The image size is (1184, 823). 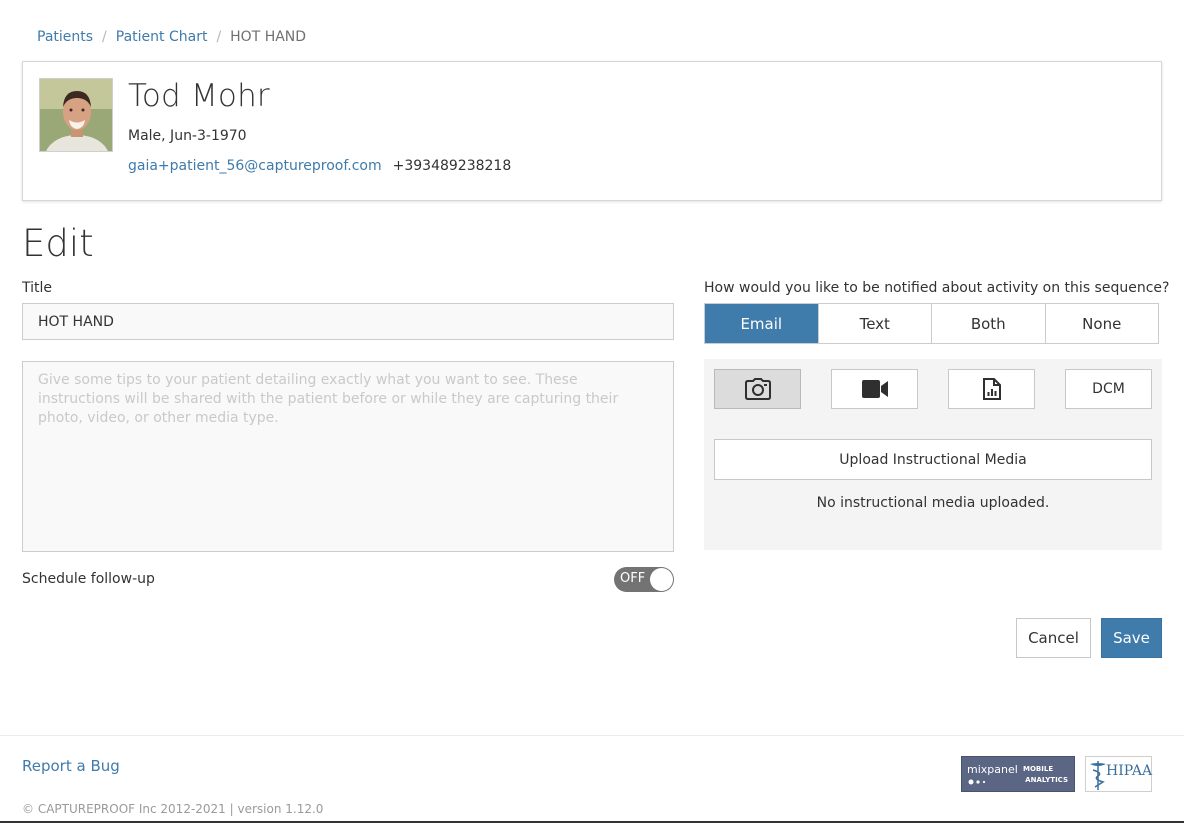 I want to click on mixpanel-analytics-text: ANALYTICS, so click(x=1046, y=780).